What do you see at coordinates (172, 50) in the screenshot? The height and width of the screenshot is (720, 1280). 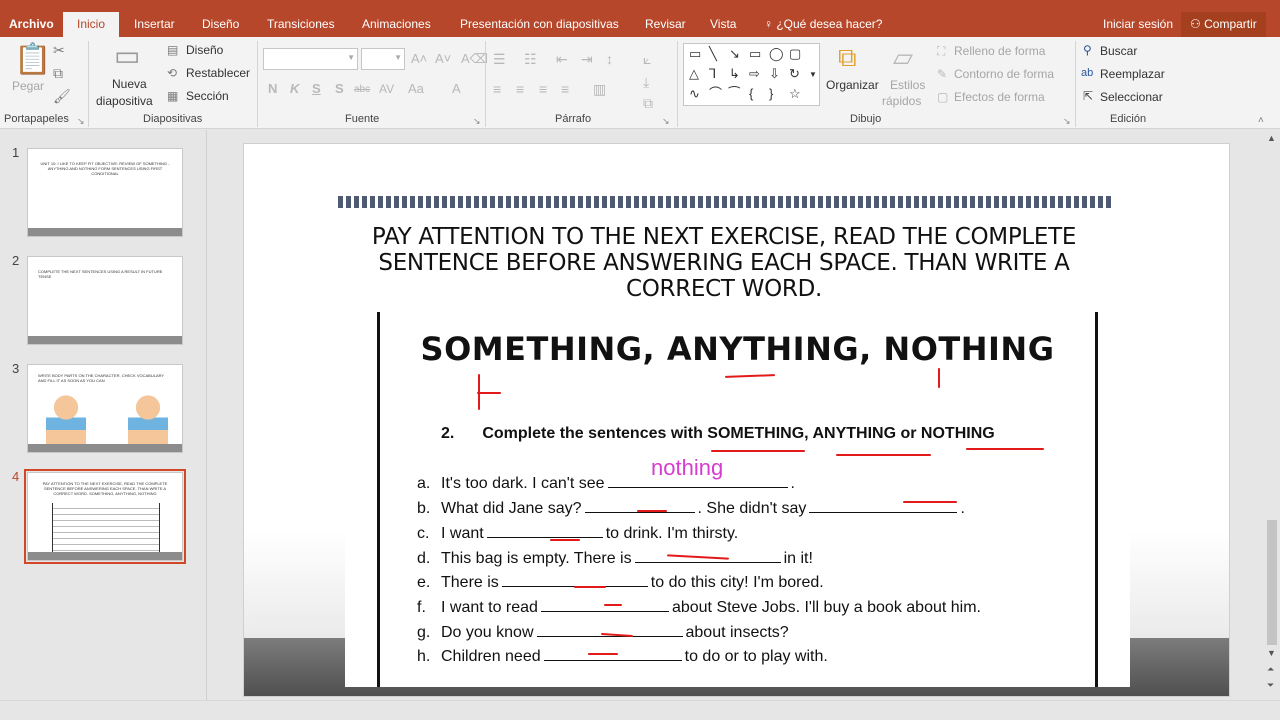 I see `layout-icon: ▤` at bounding box center [172, 50].